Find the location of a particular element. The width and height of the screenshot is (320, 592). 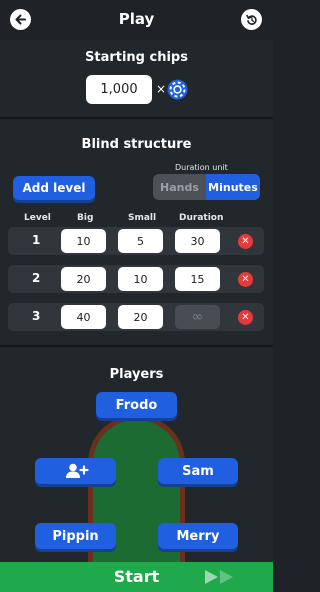

small-blind-input: 20 is located at coordinates (140, 317).